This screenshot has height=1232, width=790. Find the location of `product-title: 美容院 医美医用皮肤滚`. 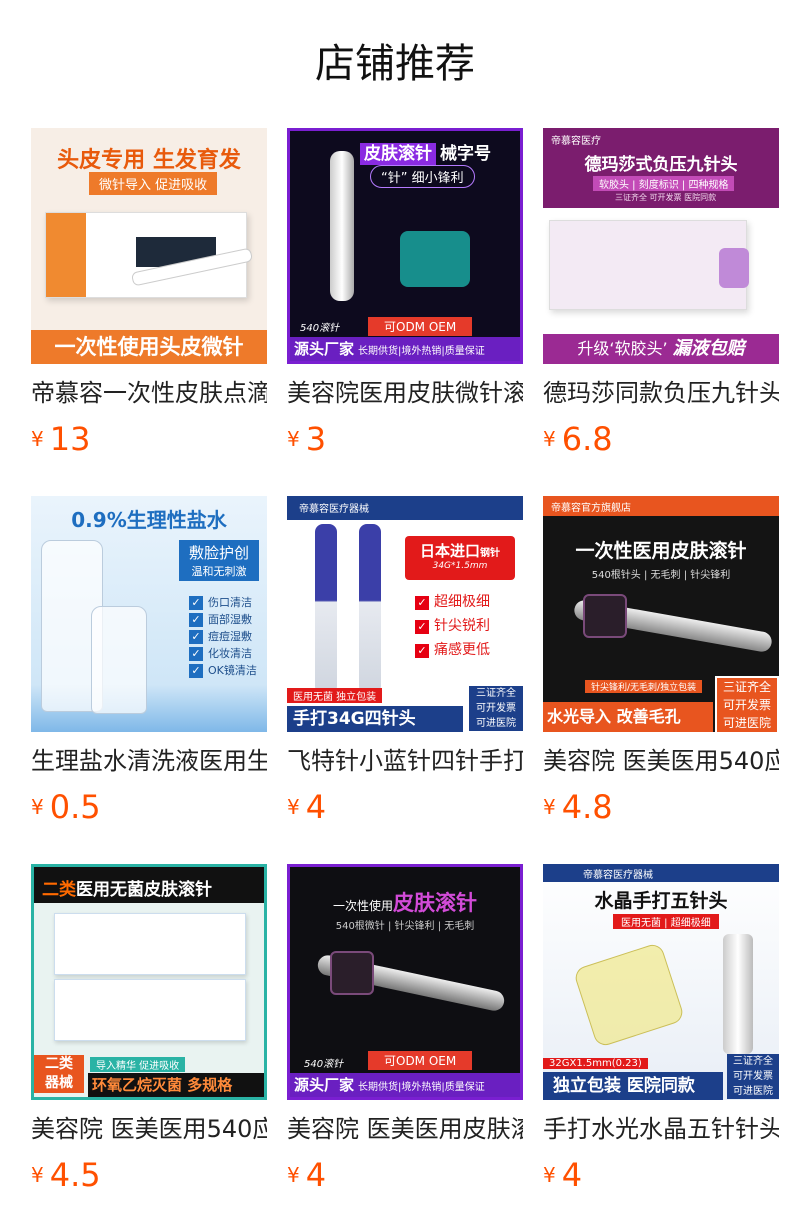

product-title: 美容院 医美医用皮肤滚 is located at coordinates (405, 1129).